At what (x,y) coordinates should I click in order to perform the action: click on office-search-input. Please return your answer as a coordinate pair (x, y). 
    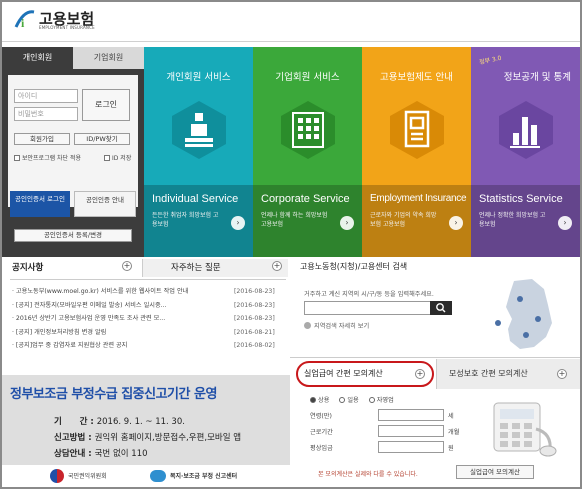
    Looking at the image, I should click on (368, 308).